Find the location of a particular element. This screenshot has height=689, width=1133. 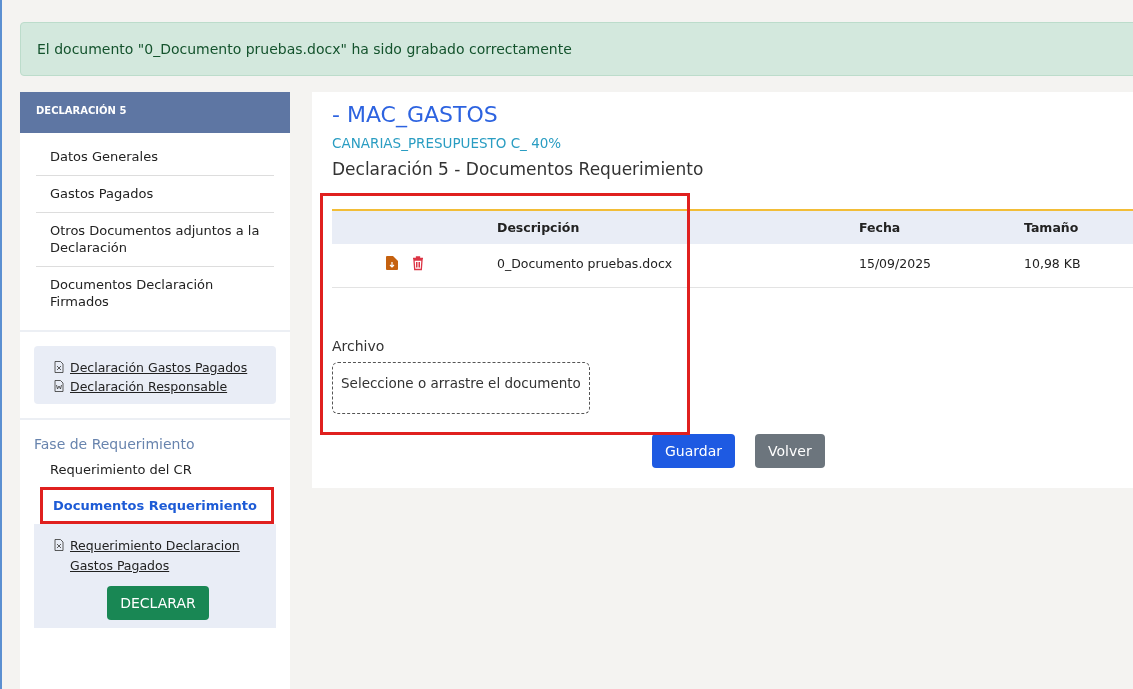

page-subtitle: CANARIAS_PRESUPUESTO C_ 40% is located at coordinates (447, 143).